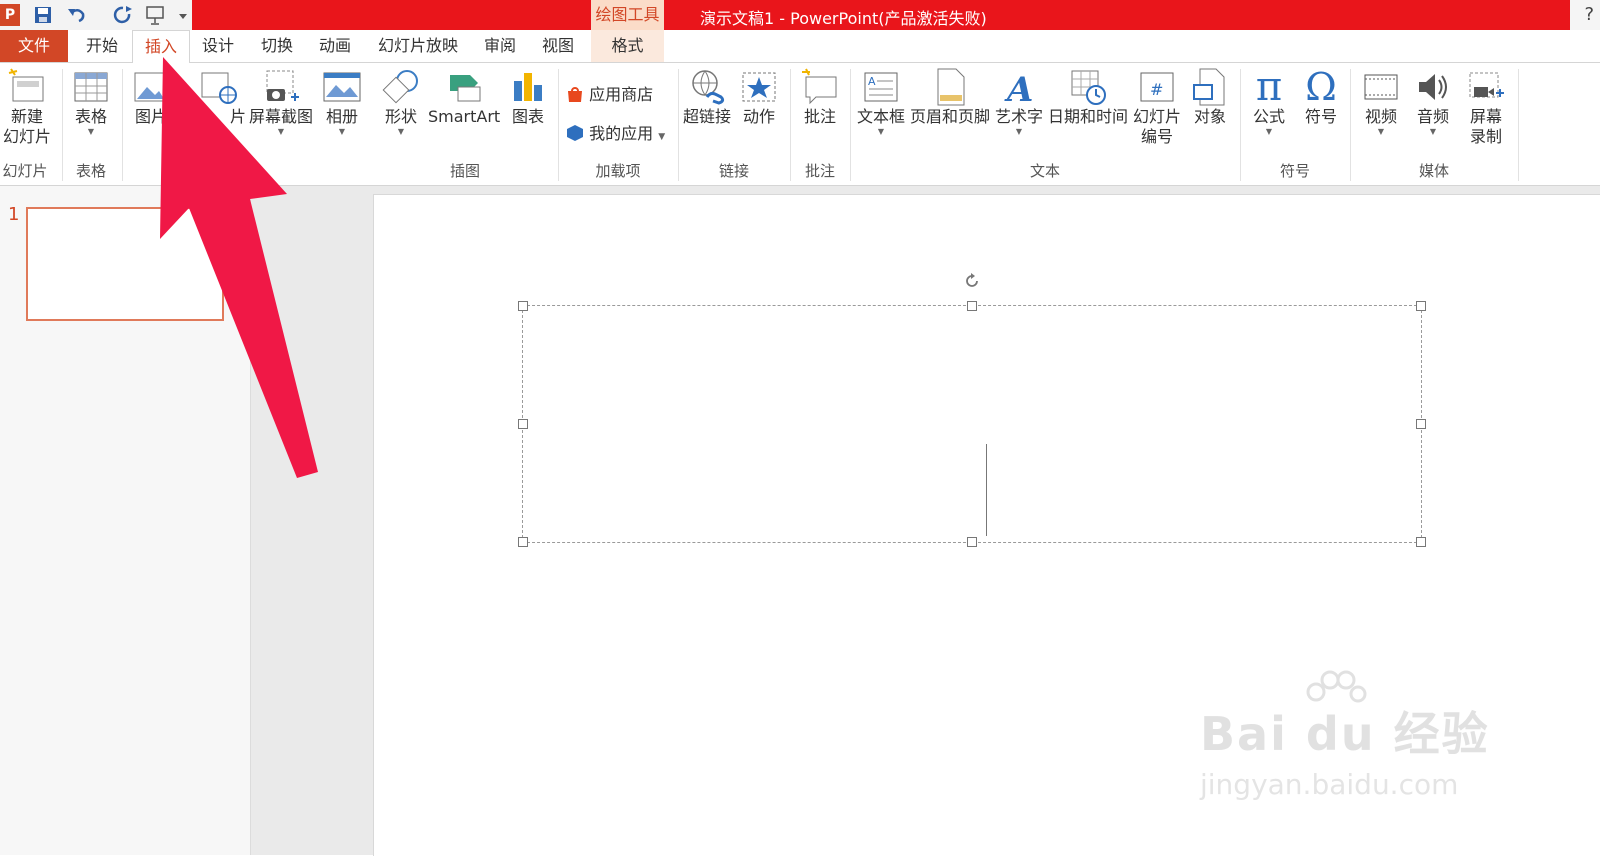 The image size is (1600, 856). I want to click on present-icon, so click(156, 15).